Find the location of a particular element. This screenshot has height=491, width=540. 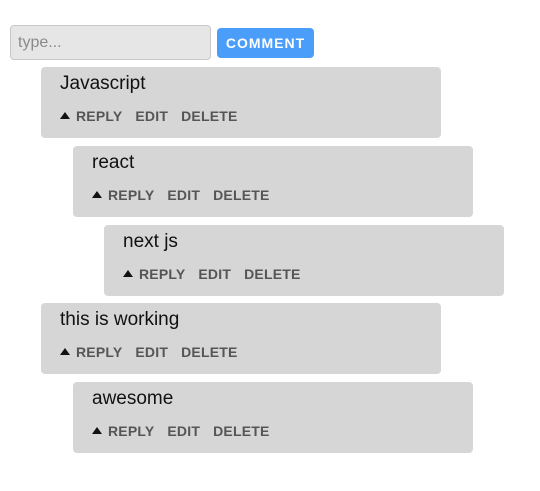

comment-text: next js is located at coordinates (150, 241).